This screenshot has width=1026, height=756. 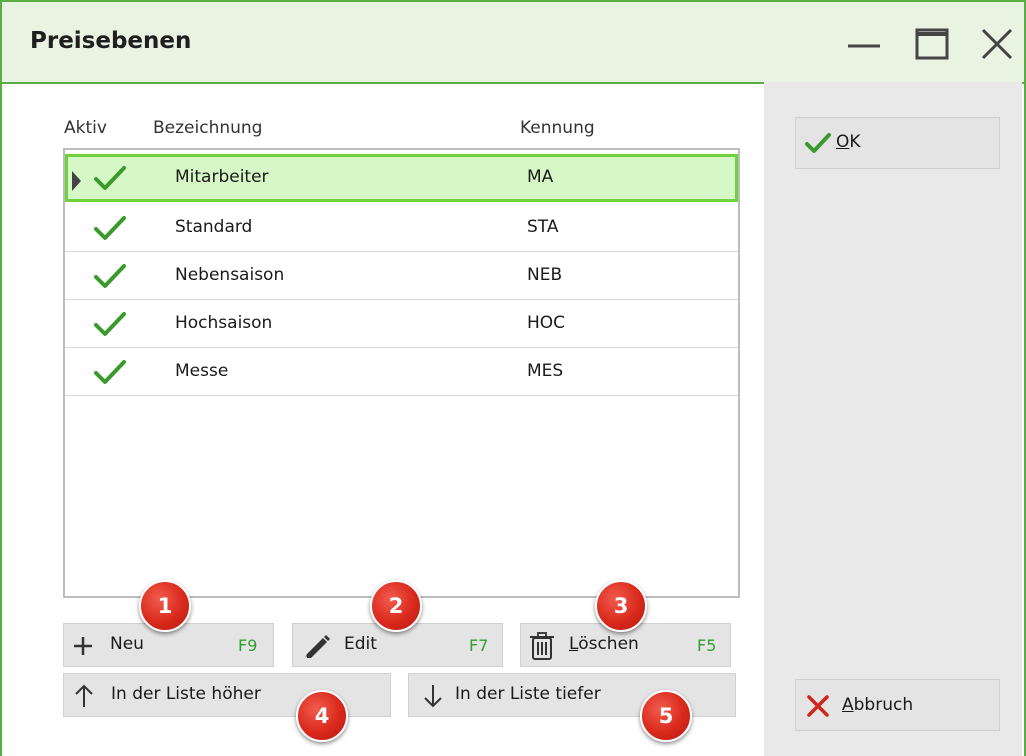 What do you see at coordinates (317, 646) in the screenshot?
I see `pencil-icon` at bounding box center [317, 646].